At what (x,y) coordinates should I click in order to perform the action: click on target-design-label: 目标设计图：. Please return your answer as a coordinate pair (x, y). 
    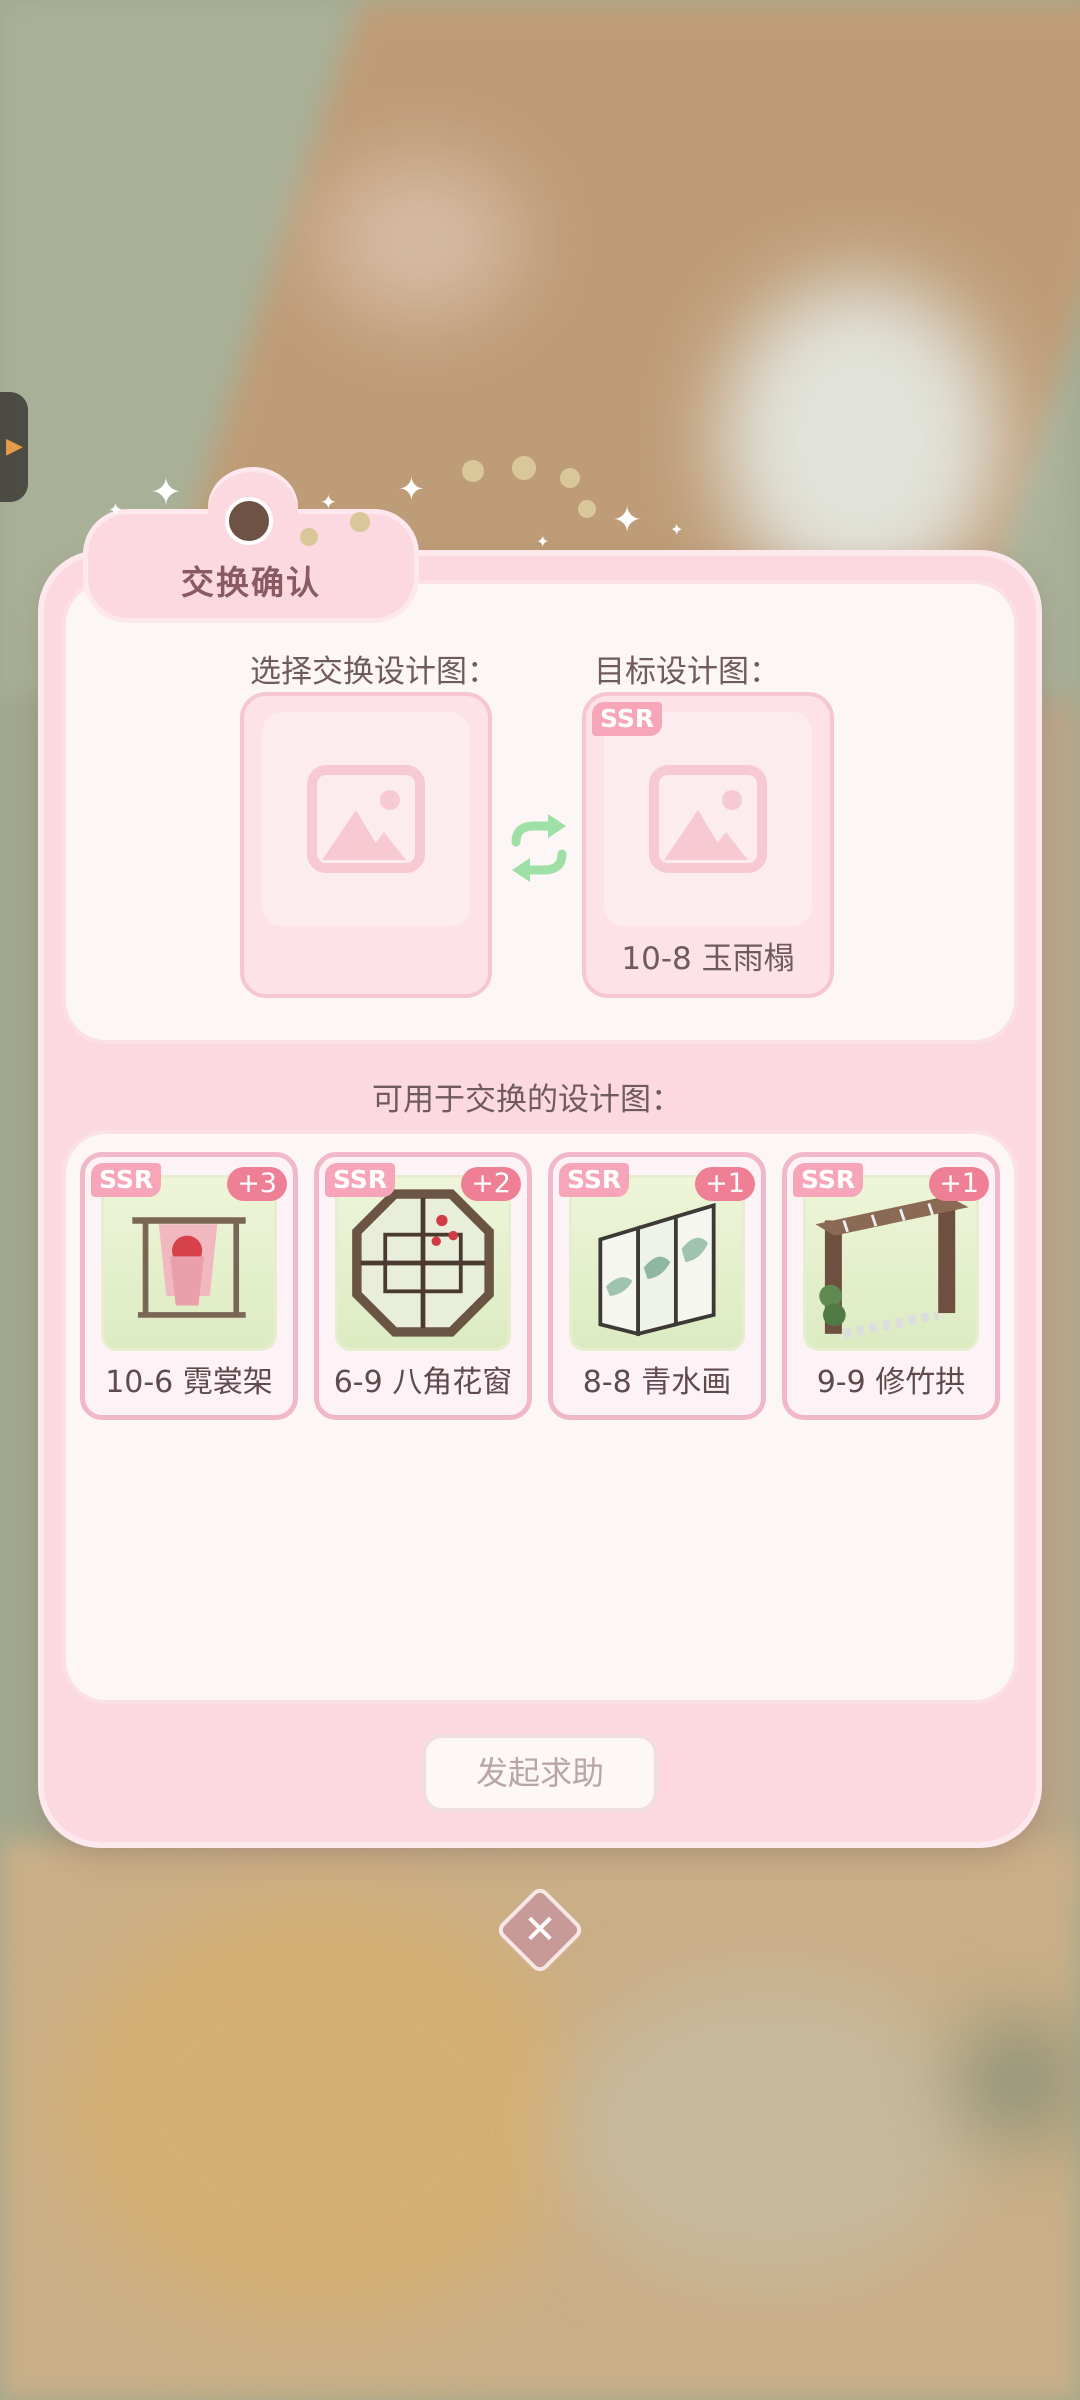
    Looking at the image, I should click on (687, 672).